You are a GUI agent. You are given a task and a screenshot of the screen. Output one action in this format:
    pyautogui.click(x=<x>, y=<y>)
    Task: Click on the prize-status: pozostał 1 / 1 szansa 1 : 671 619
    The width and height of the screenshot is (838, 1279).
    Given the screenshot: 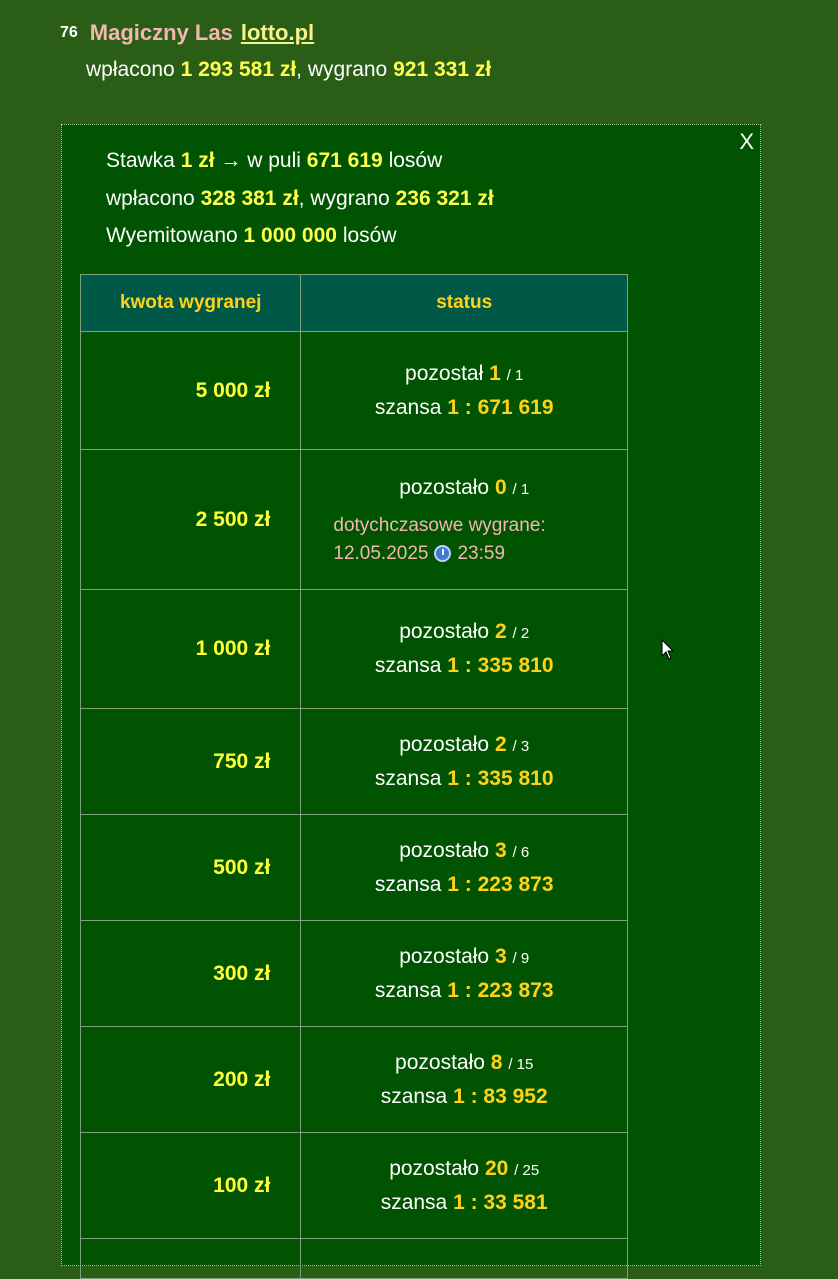 What is the action you would take?
    pyautogui.click(x=464, y=390)
    